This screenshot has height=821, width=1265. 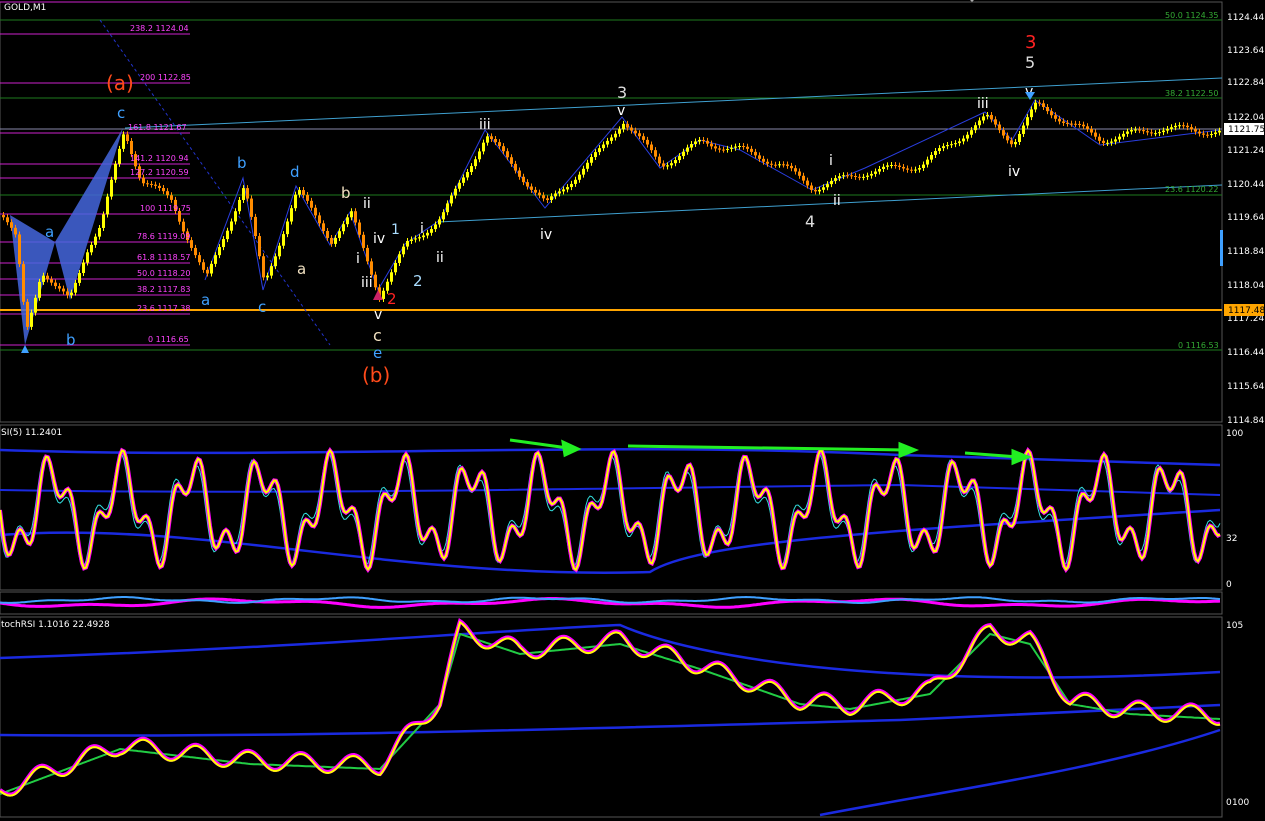 I want to click on price-axis-label: 1119.64, so click(x=1245, y=218).